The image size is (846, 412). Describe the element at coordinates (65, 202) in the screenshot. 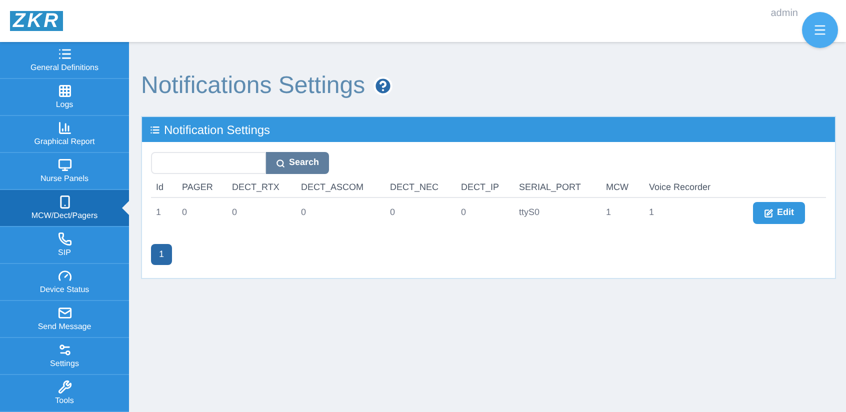

I see `phone-icon` at that location.